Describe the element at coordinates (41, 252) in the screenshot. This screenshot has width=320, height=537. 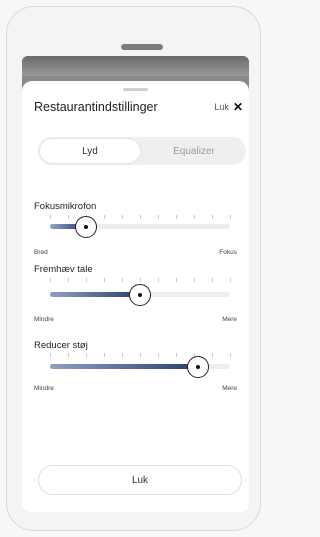
I see `slider-min-label: Bred` at that location.